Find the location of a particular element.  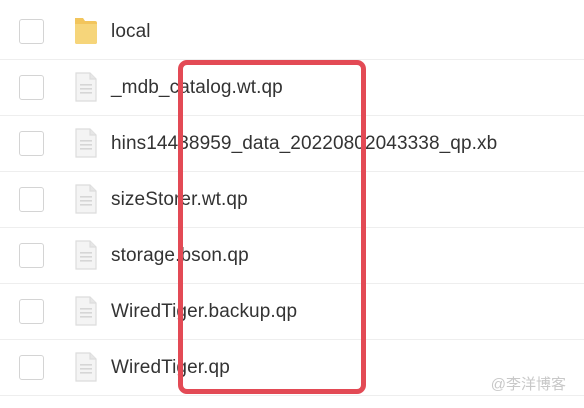

file-name: sizeStorer.wt.qp is located at coordinates (179, 199).